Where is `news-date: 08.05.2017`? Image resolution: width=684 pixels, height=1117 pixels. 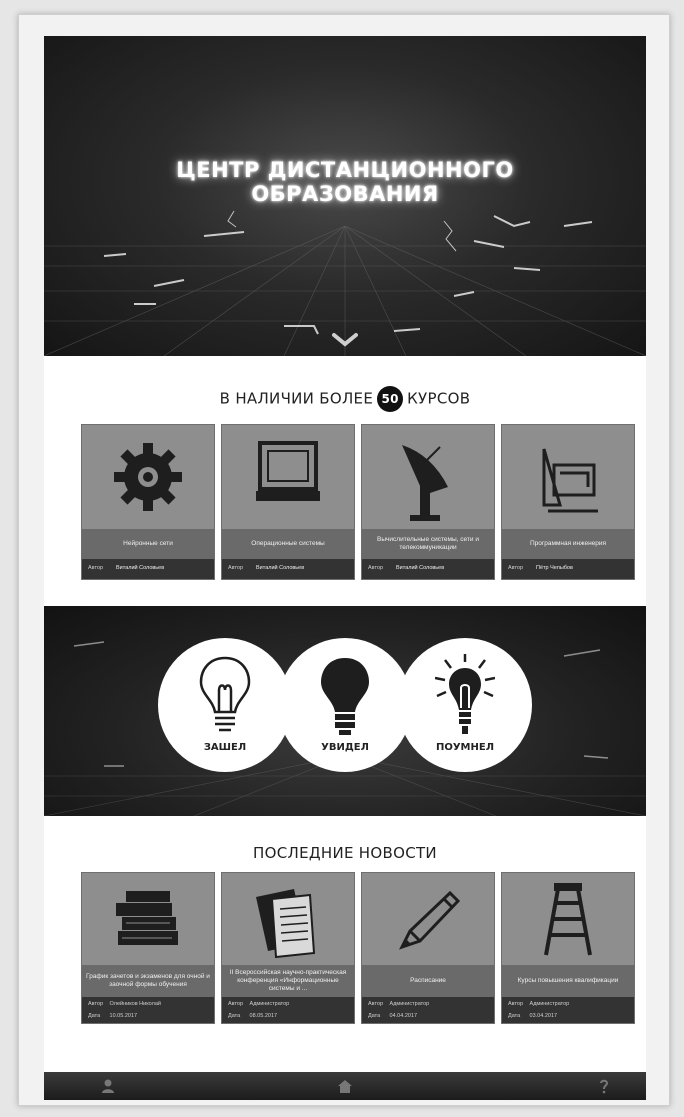 news-date: 08.05.2017 is located at coordinates (263, 1016).